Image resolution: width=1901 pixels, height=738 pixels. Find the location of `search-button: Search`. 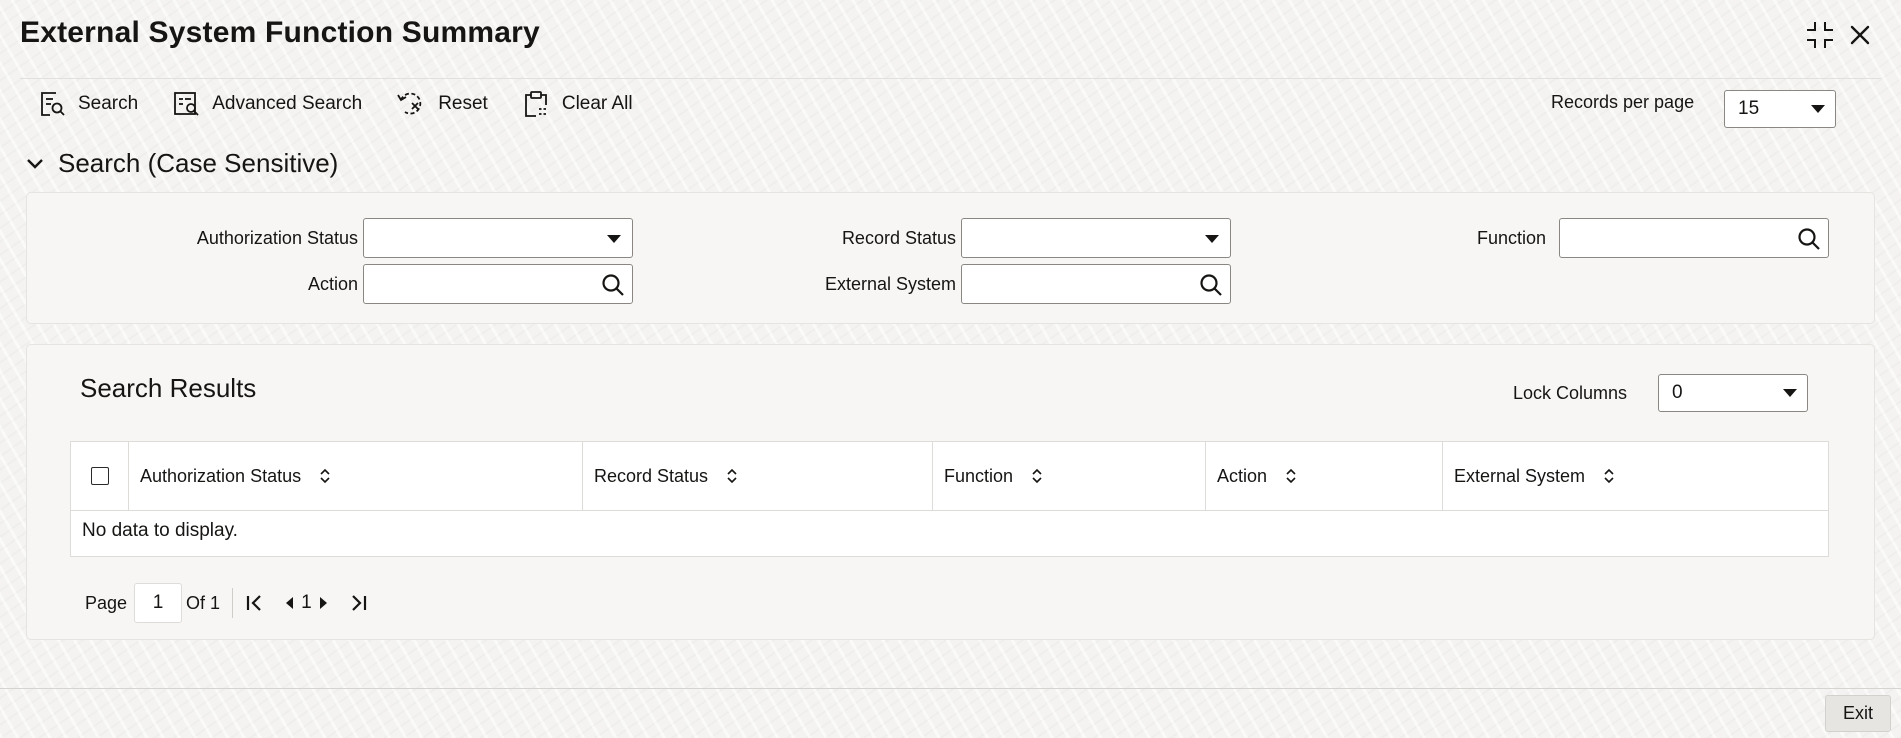

search-button: Search is located at coordinates (88, 104).